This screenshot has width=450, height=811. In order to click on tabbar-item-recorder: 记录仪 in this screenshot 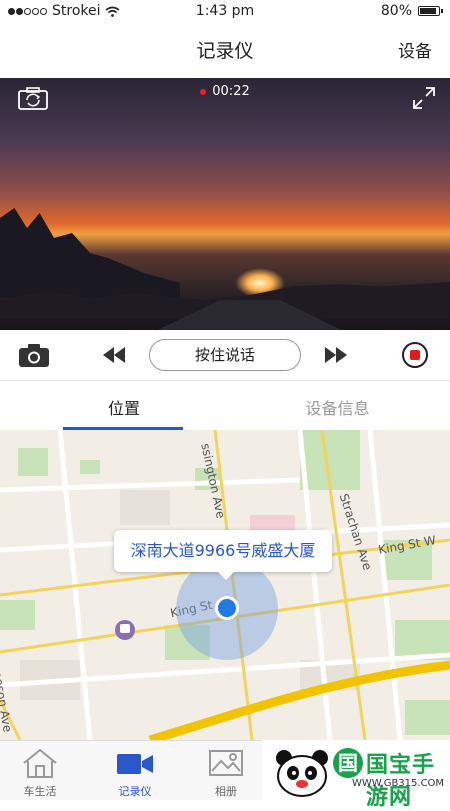, I will do `click(135, 771)`.